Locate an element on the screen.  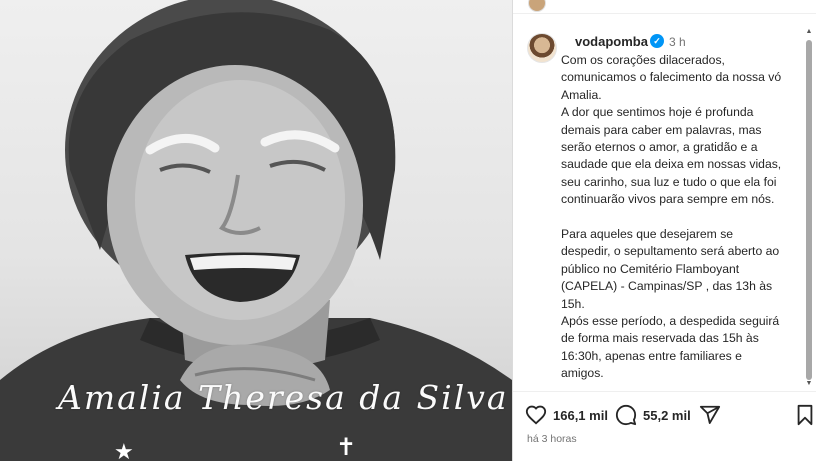
comment-button: 55,2 mil is located at coordinates (653, 415).